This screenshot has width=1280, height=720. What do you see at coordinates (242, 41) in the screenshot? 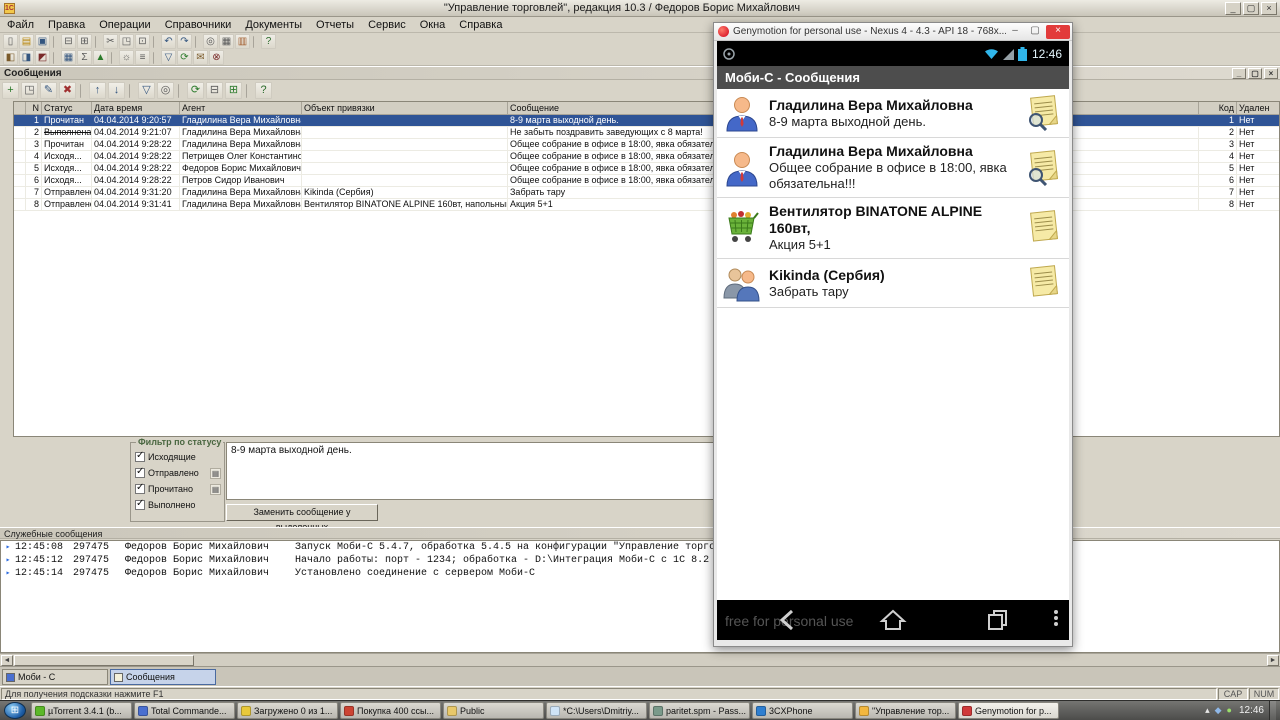
I see `toolbar-icon: ▥` at bounding box center [242, 41].